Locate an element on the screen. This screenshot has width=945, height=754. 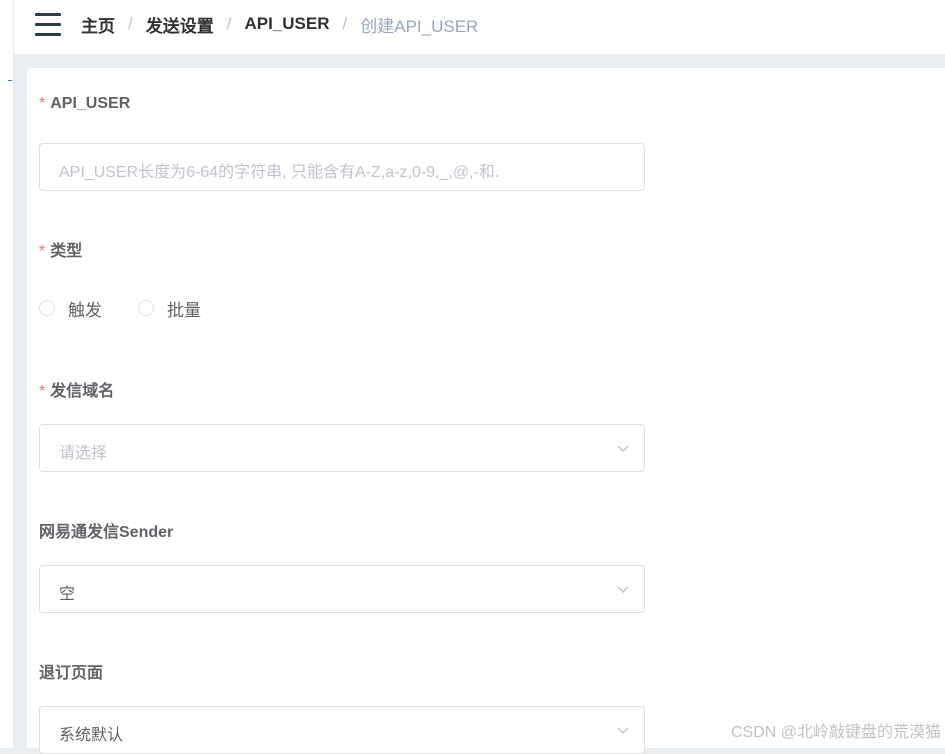
breadcrumb-home: 主页 is located at coordinates (98, 24).